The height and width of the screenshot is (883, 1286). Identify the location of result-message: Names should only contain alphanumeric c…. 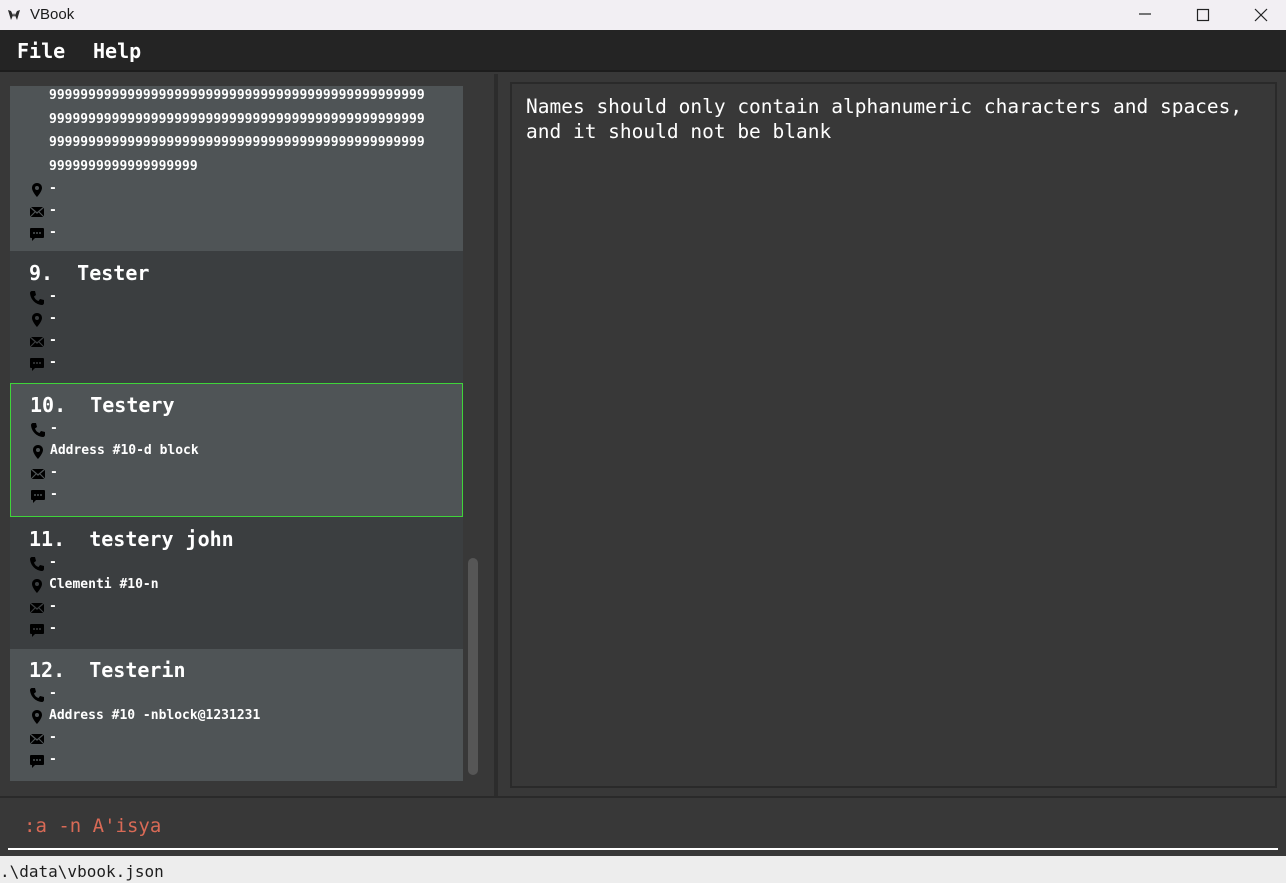
(884, 119).